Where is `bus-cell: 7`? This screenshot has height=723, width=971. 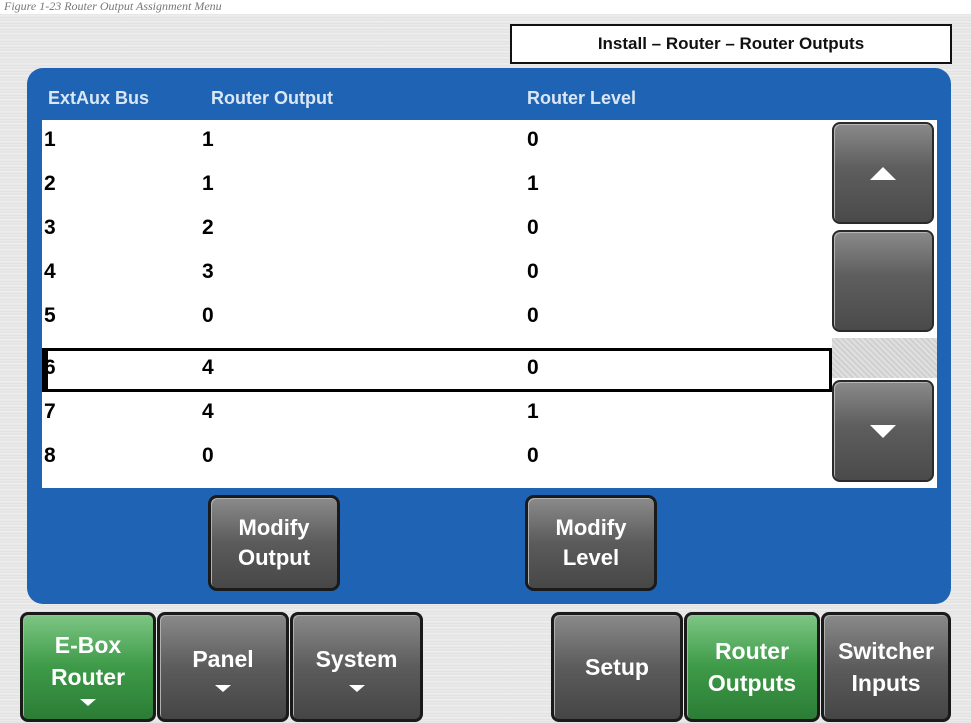
bus-cell: 7 is located at coordinates (50, 411).